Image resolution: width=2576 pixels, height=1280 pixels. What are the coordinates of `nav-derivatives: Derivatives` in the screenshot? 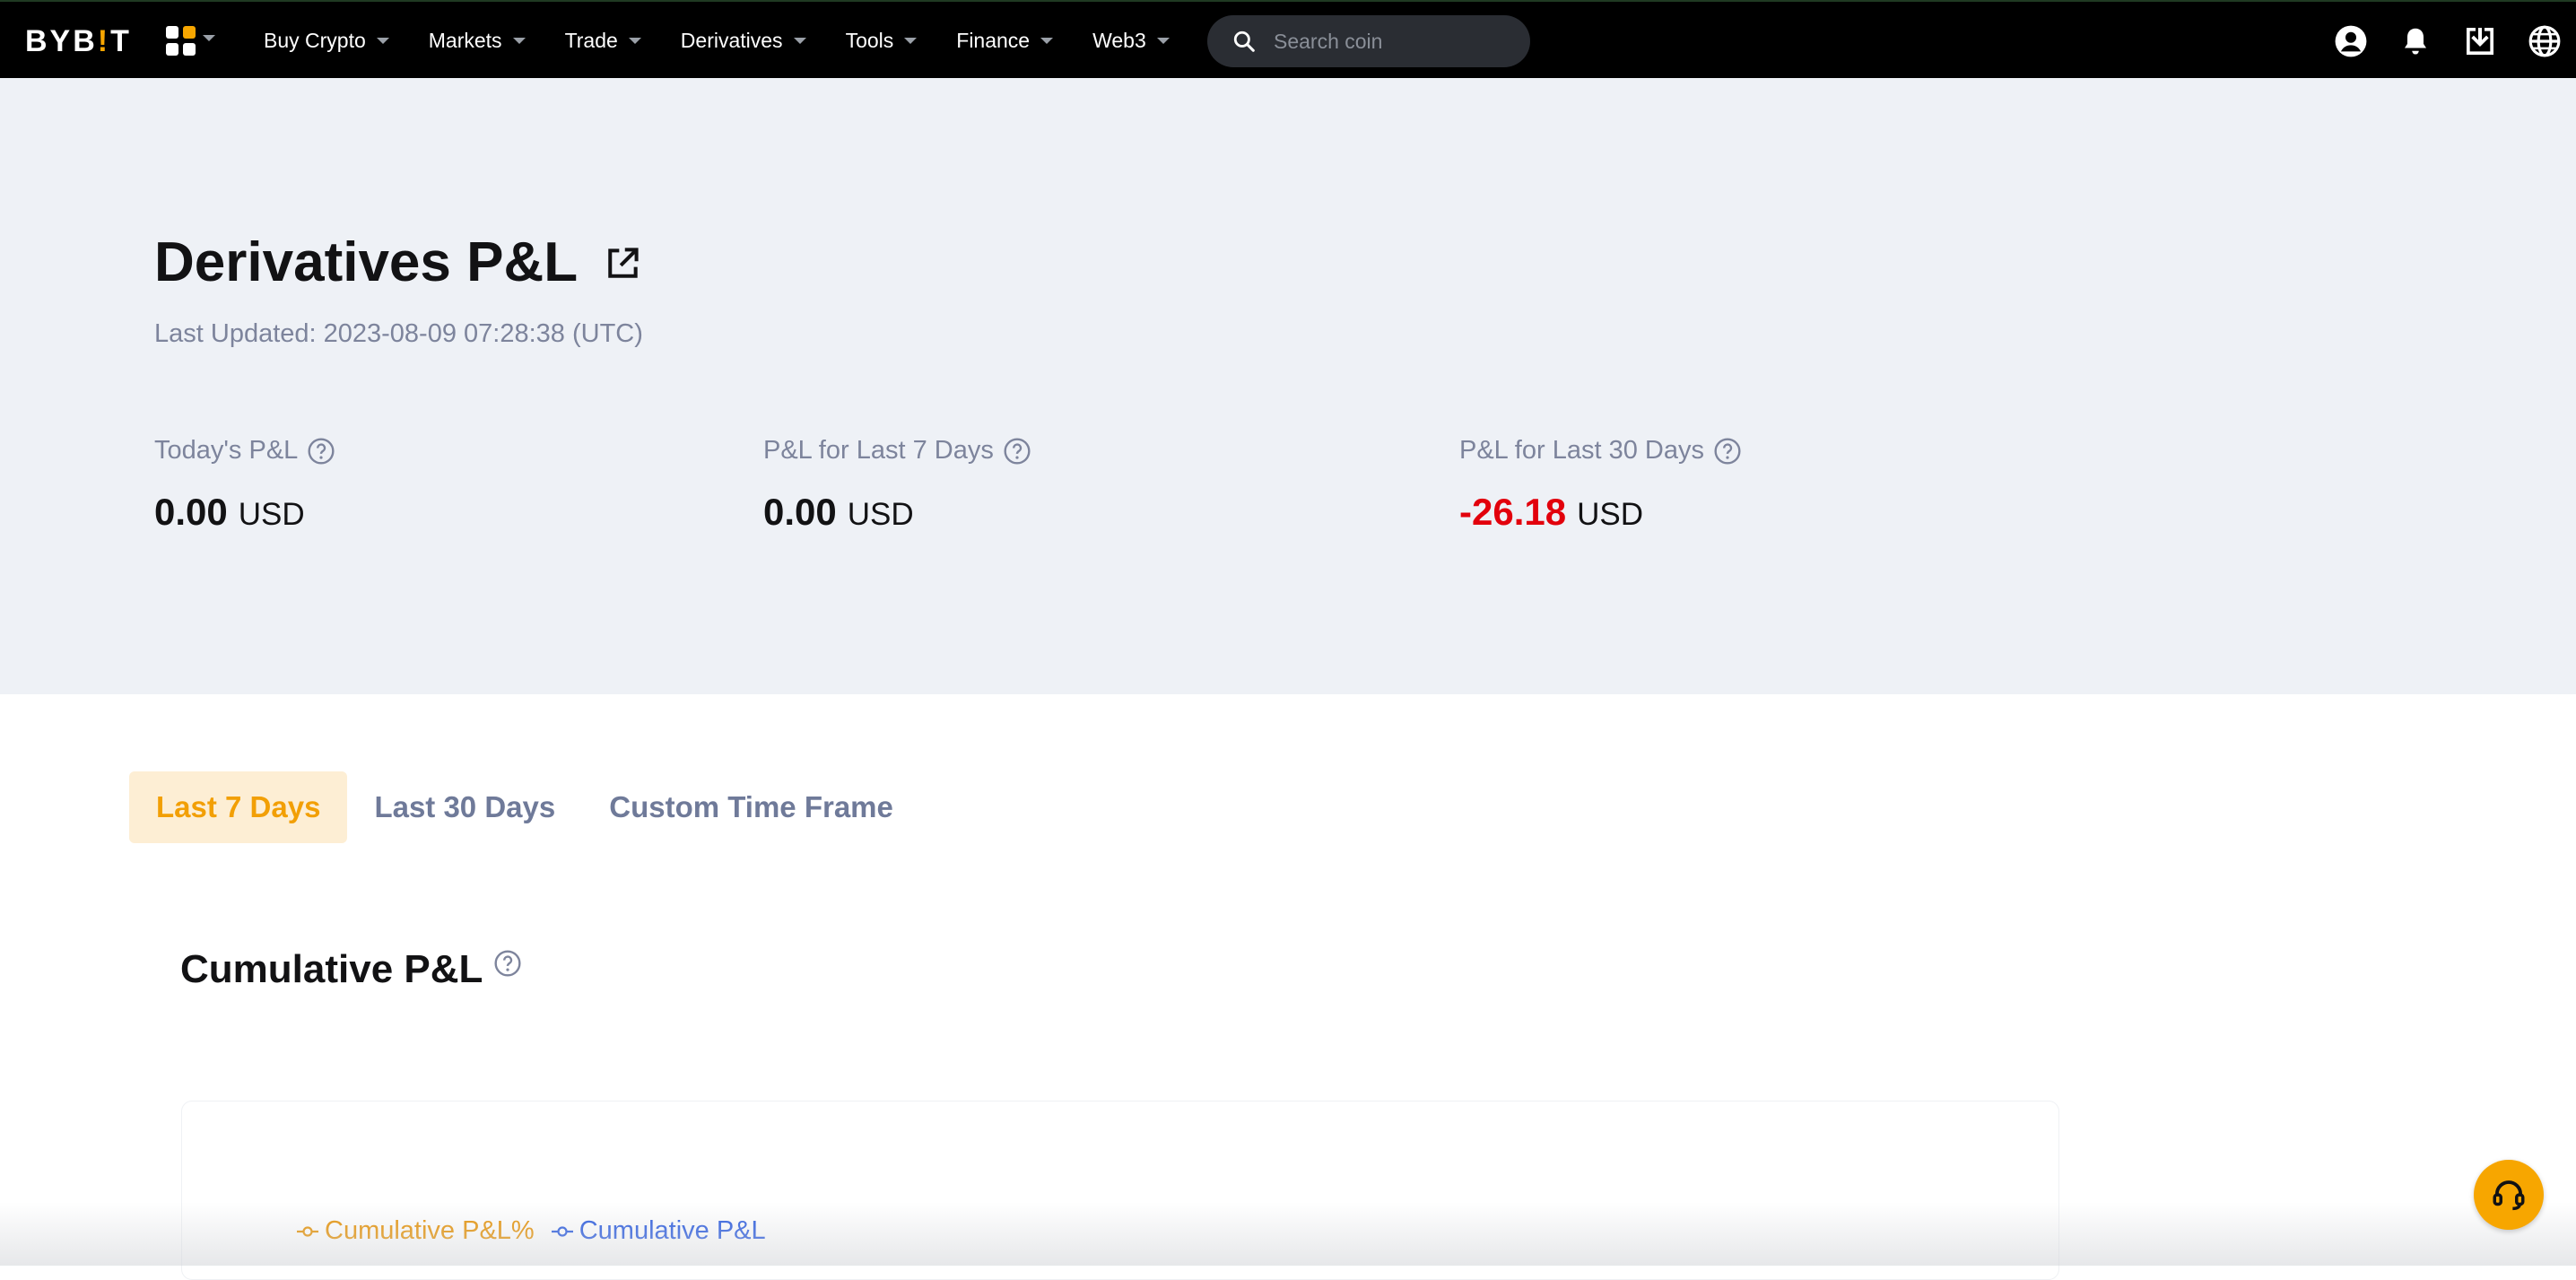 It's located at (743, 41).